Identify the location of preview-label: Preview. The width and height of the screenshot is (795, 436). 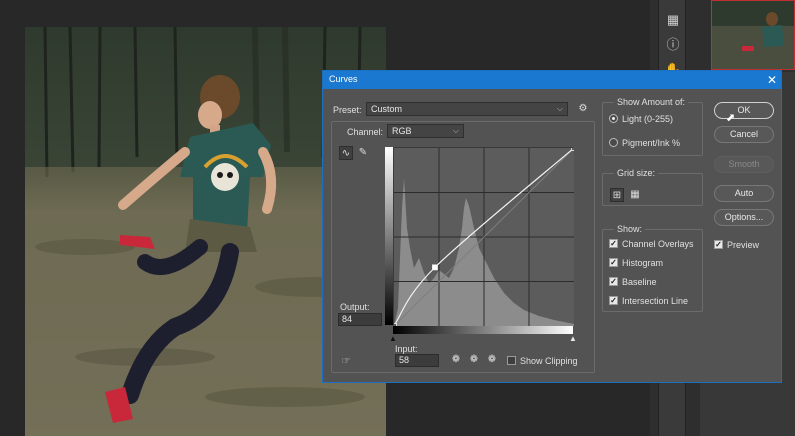
(743, 245).